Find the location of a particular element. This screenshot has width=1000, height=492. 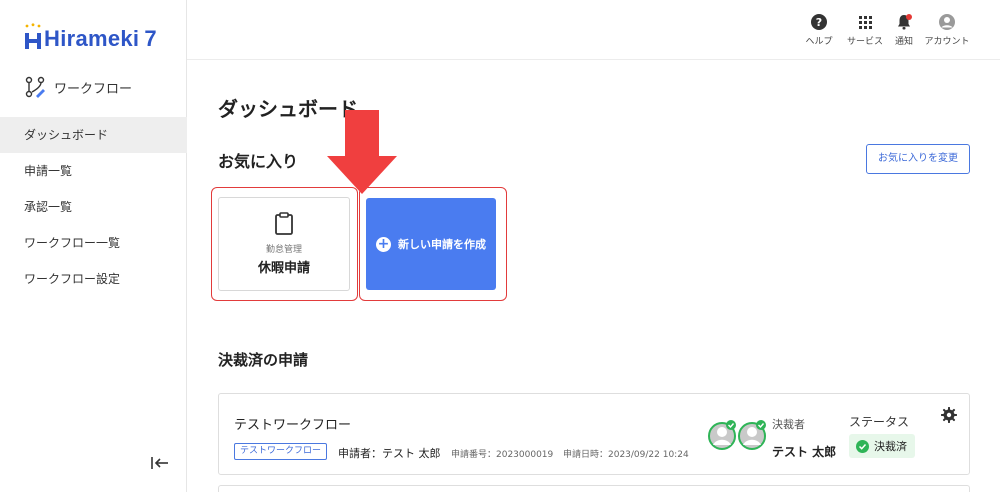

create-new-request-label: 新しい申請を作成 is located at coordinates (442, 244).